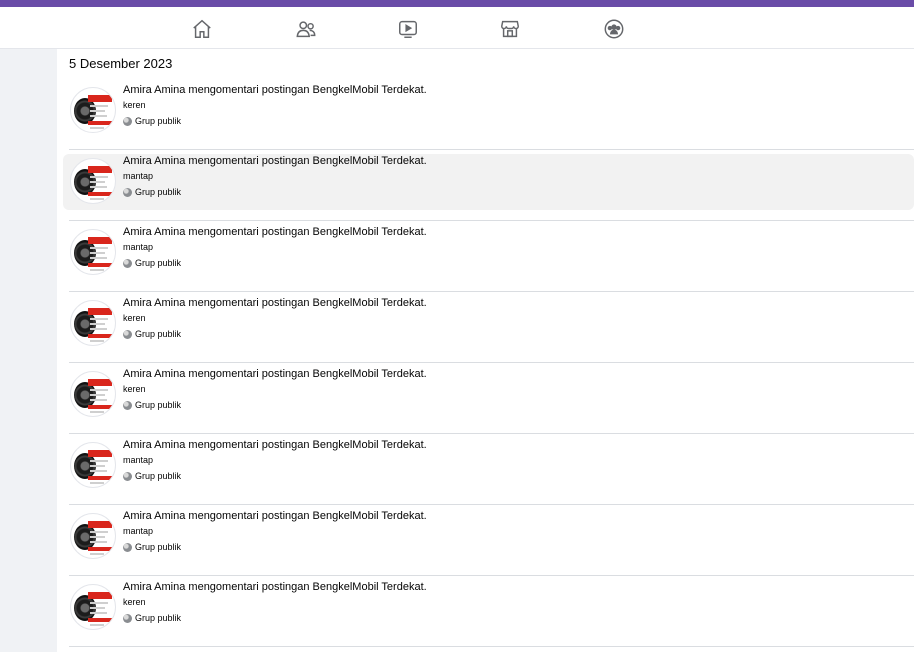  Describe the element at coordinates (614, 29) in the screenshot. I see `groups-icon` at that location.